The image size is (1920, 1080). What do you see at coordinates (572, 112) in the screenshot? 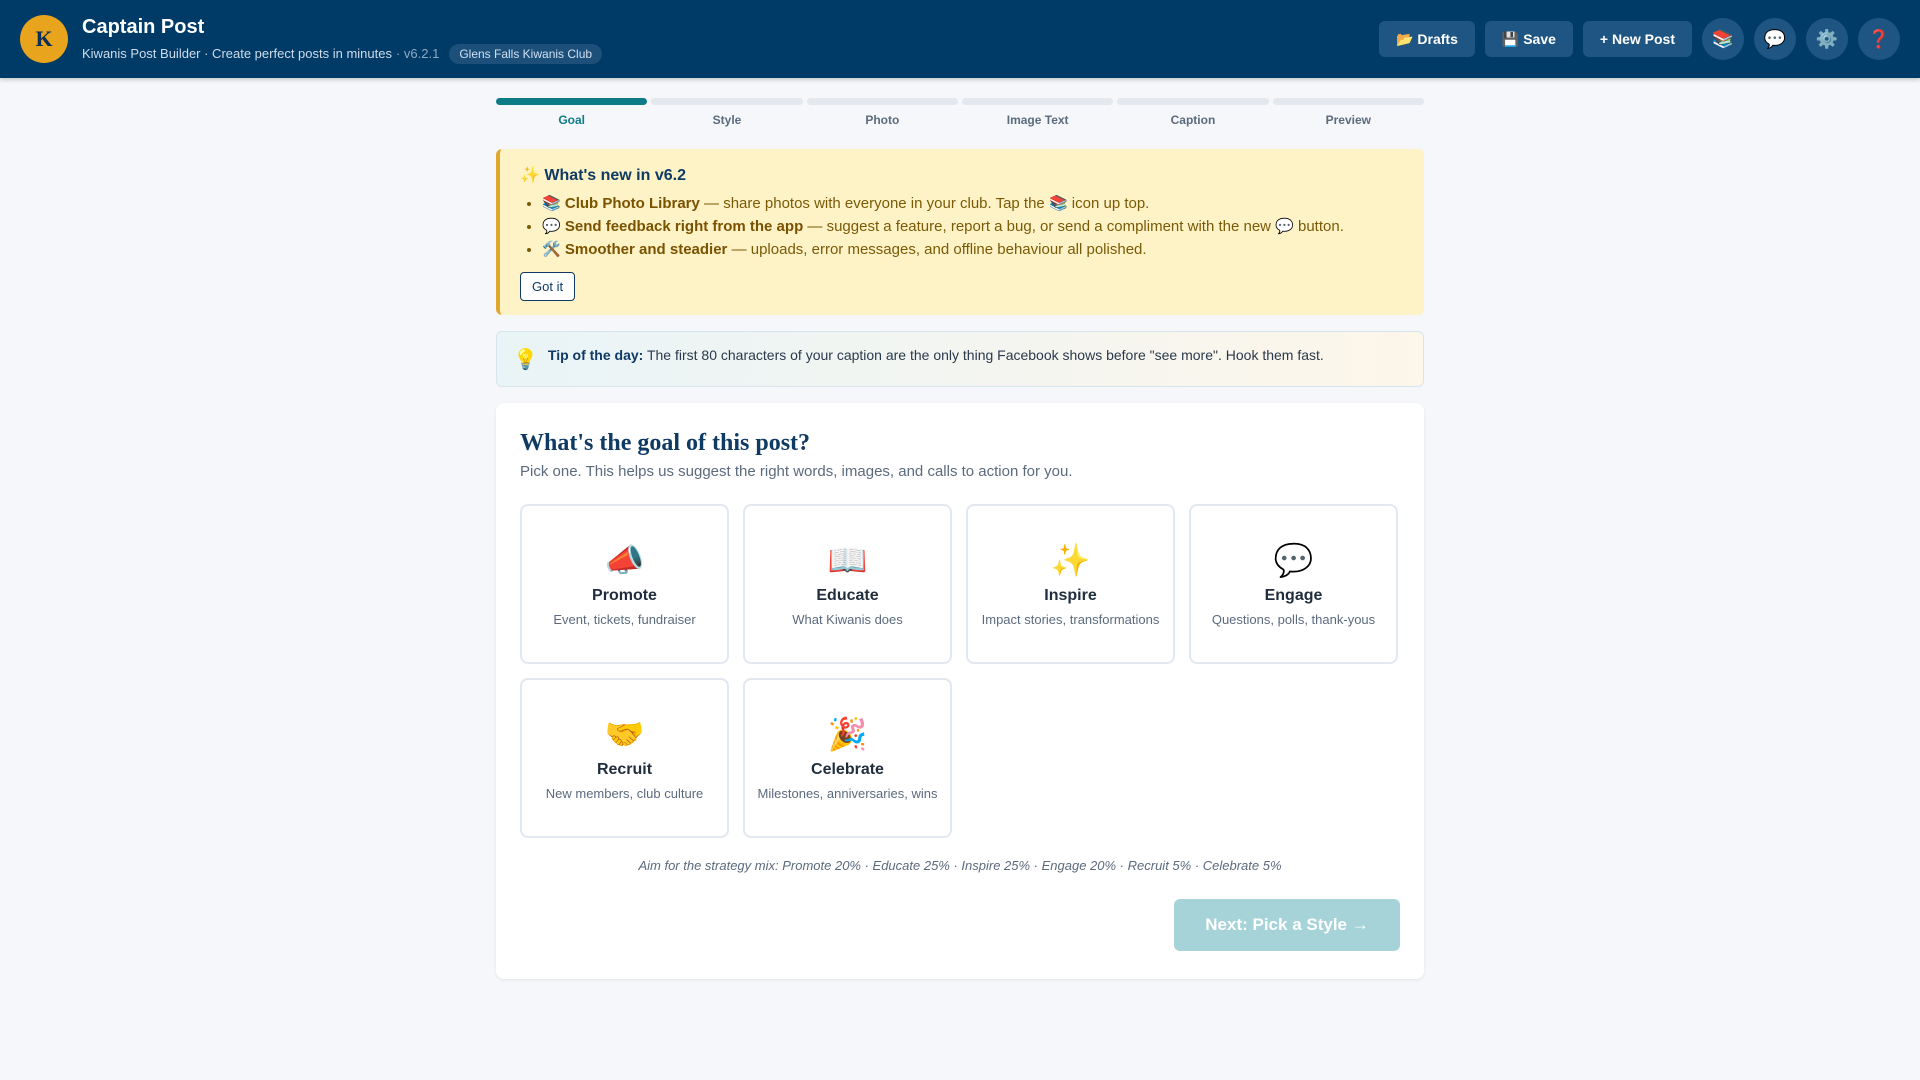
I see `step-goal: Goal` at bounding box center [572, 112].